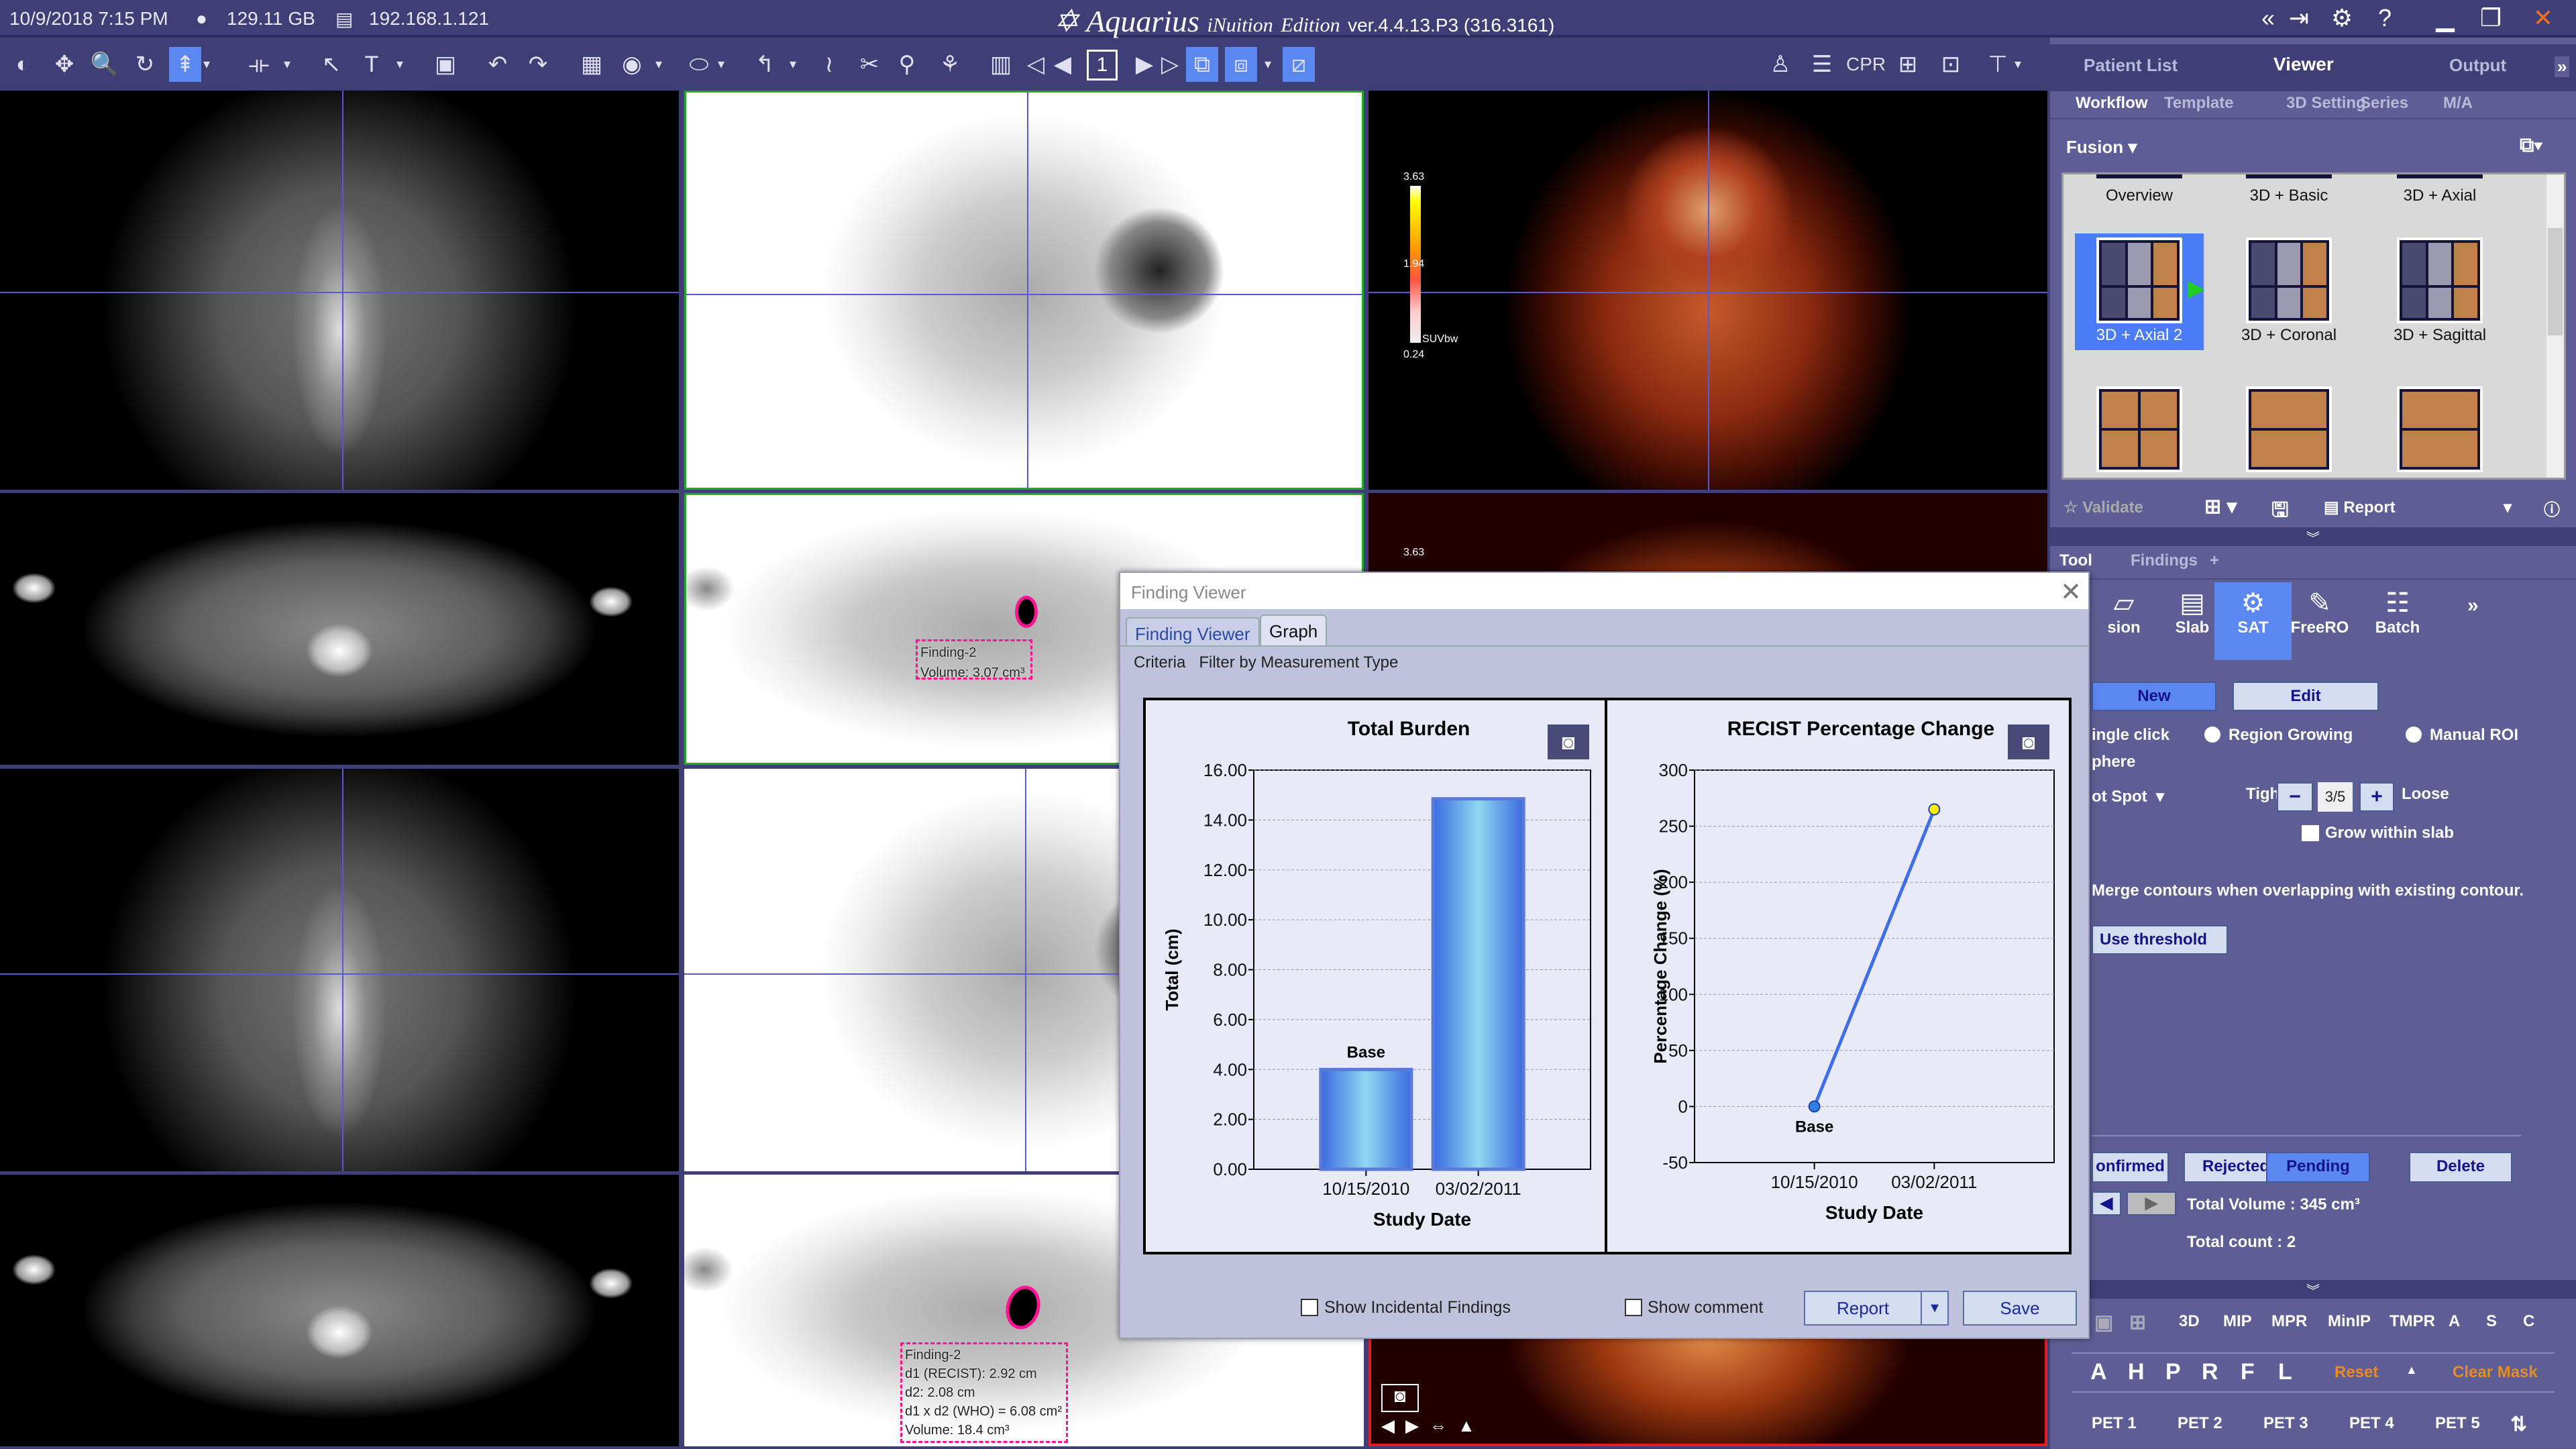 This screenshot has width=2576, height=1449. What do you see at coordinates (145, 64) in the screenshot?
I see `rotate-icon: ↻` at bounding box center [145, 64].